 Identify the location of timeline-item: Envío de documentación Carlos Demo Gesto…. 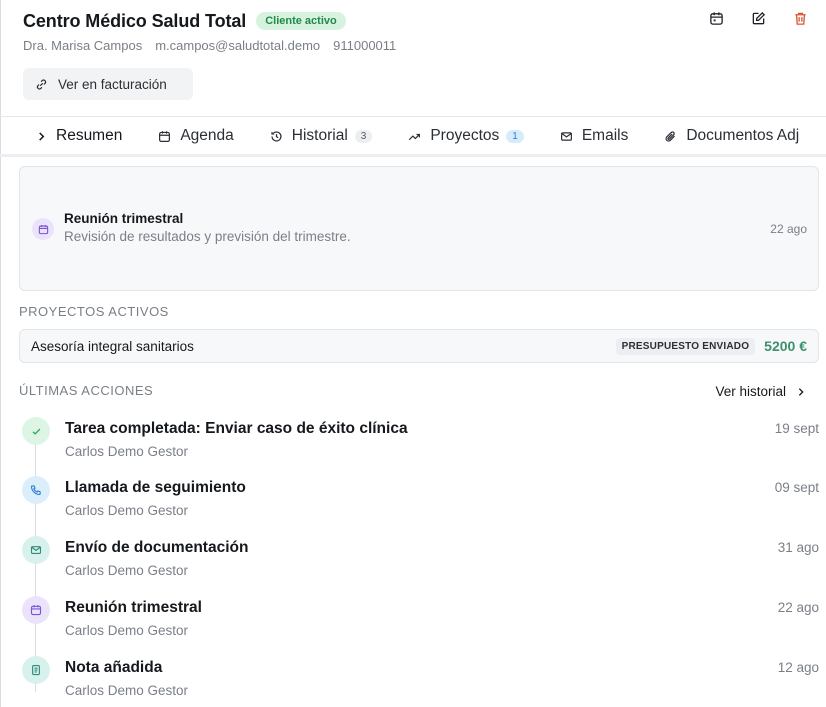
(413, 563).